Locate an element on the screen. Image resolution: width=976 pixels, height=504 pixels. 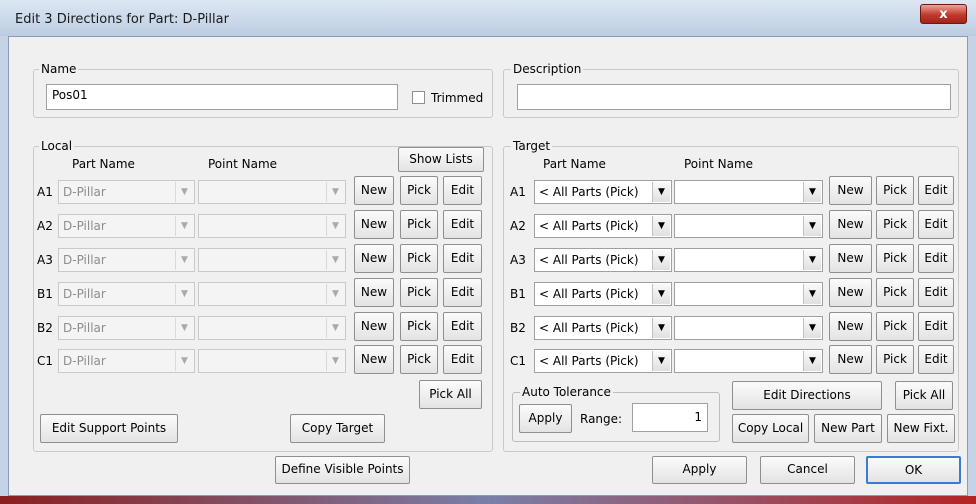
copy-target-button: Copy Target is located at coordinates (337, 428).